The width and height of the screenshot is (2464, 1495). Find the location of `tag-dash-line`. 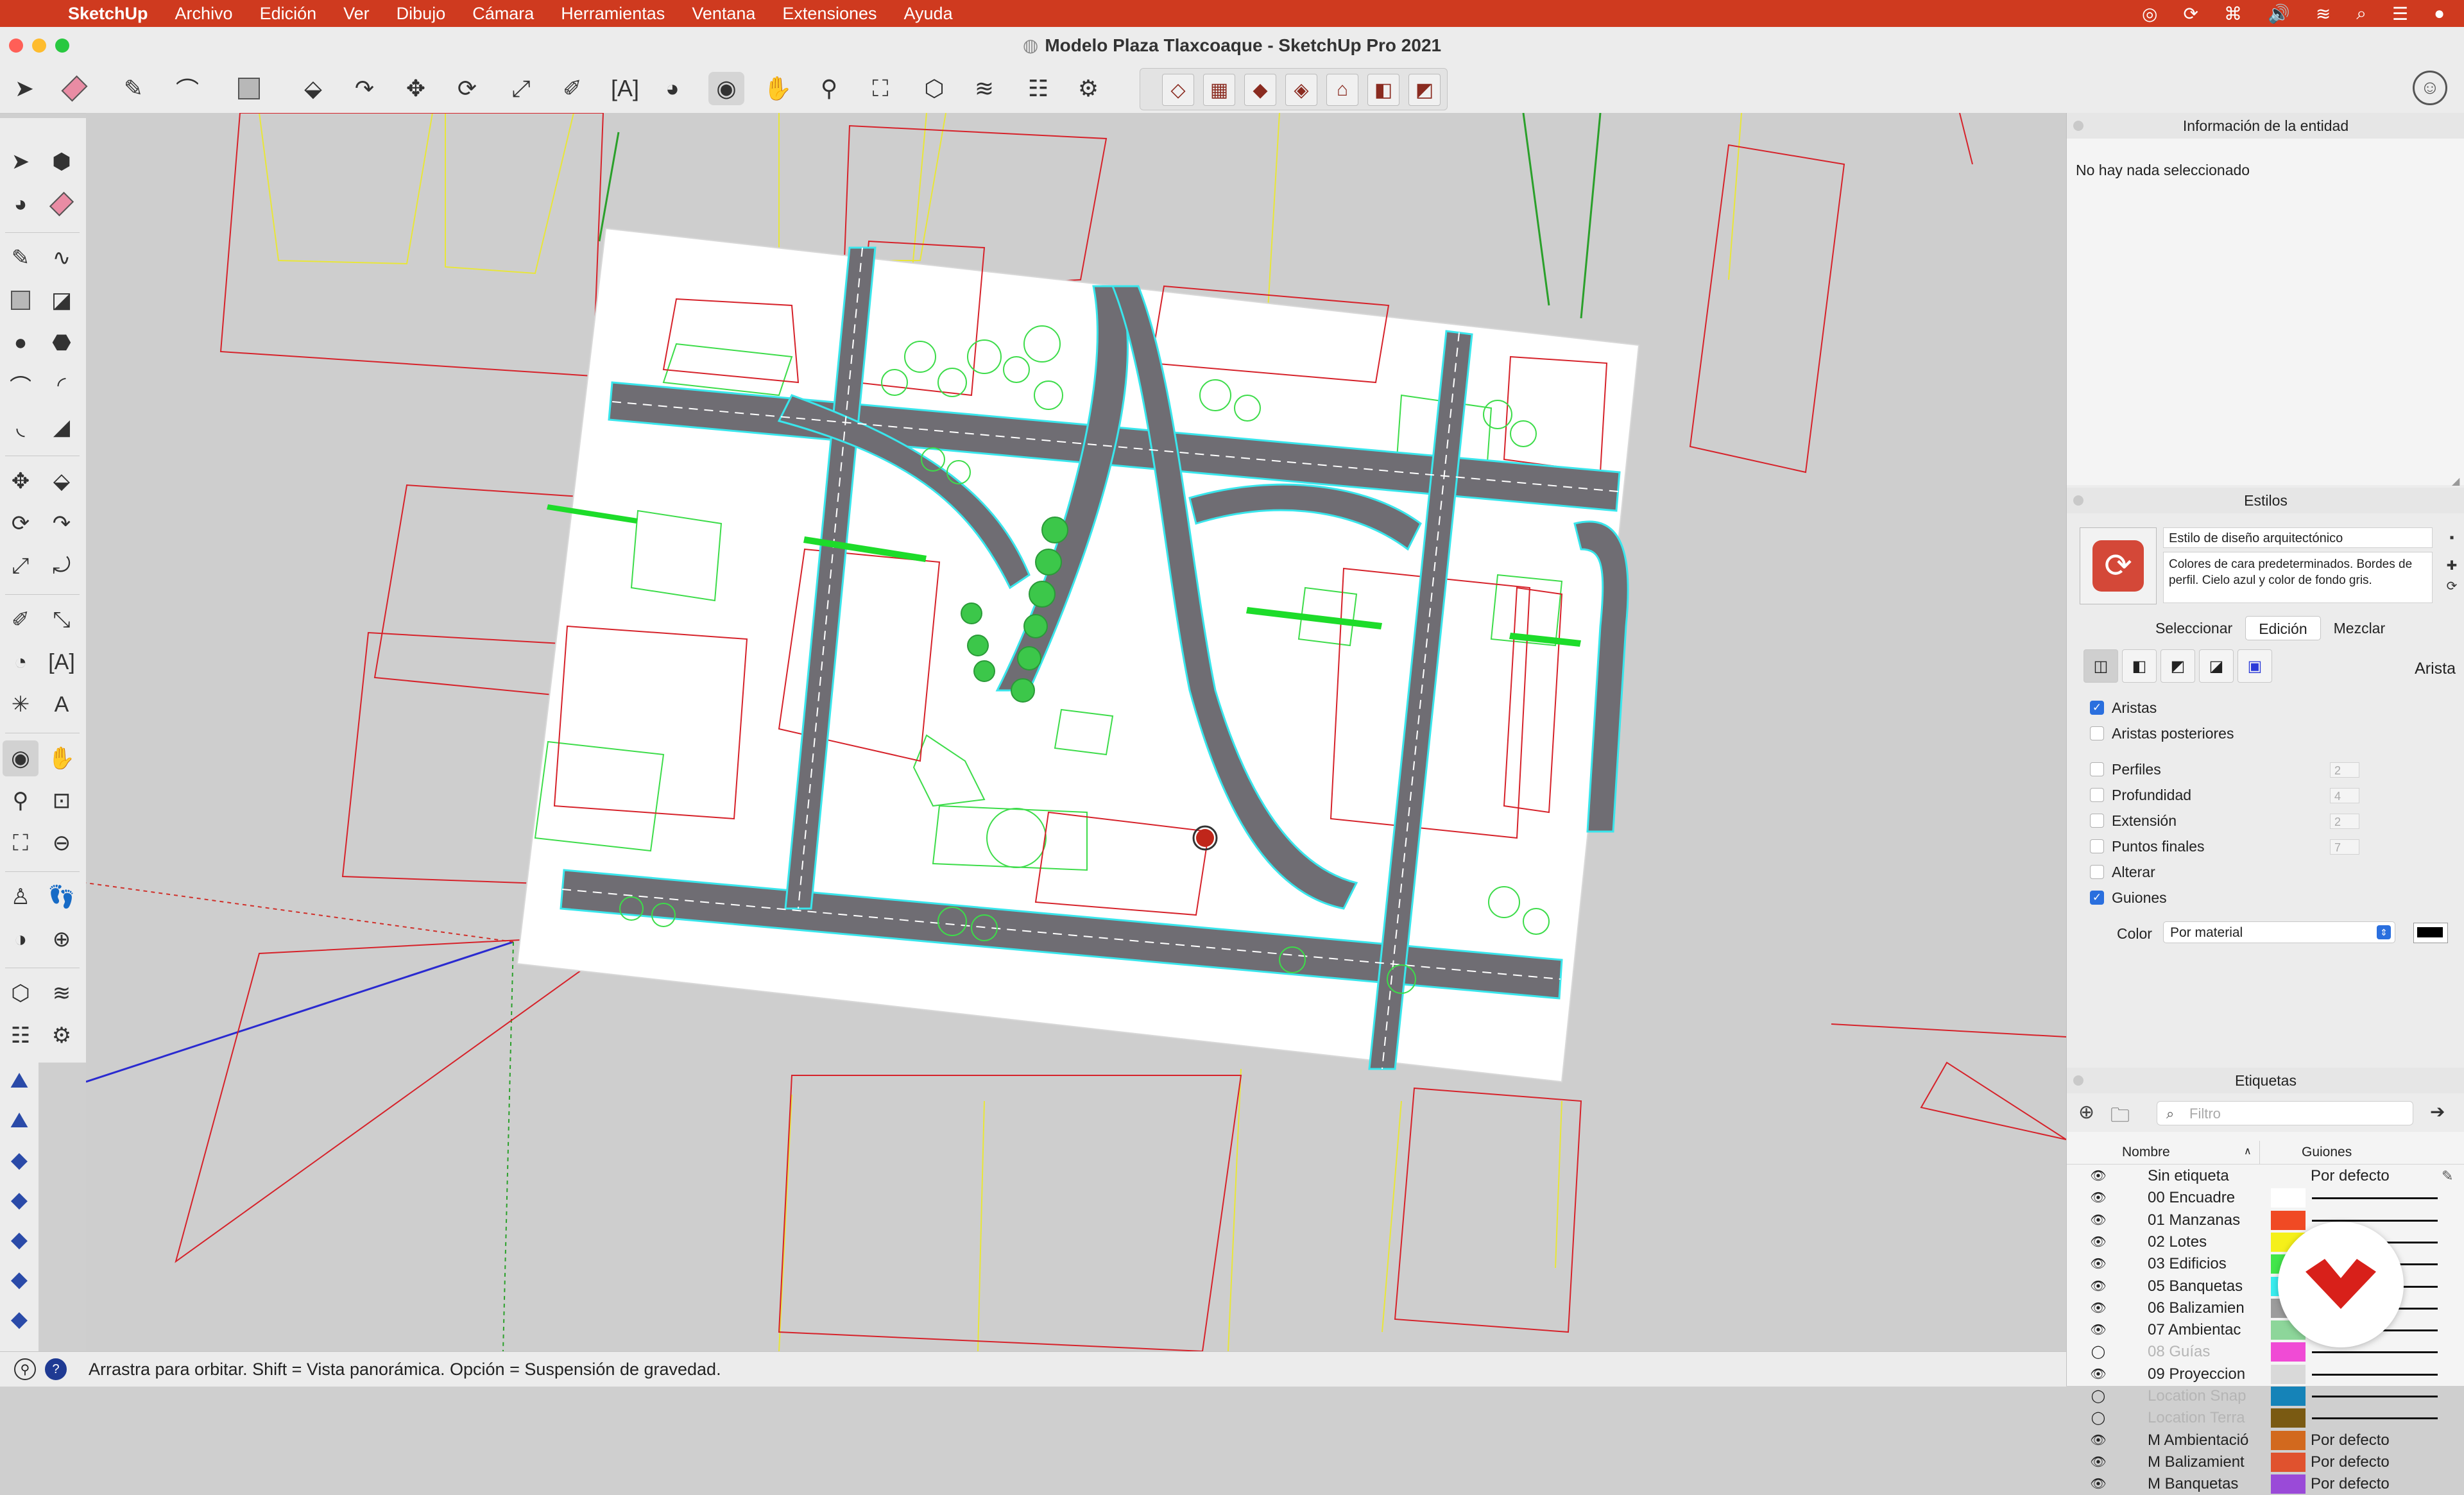

tag-dash-line is located at coordinates (2375, 1374).